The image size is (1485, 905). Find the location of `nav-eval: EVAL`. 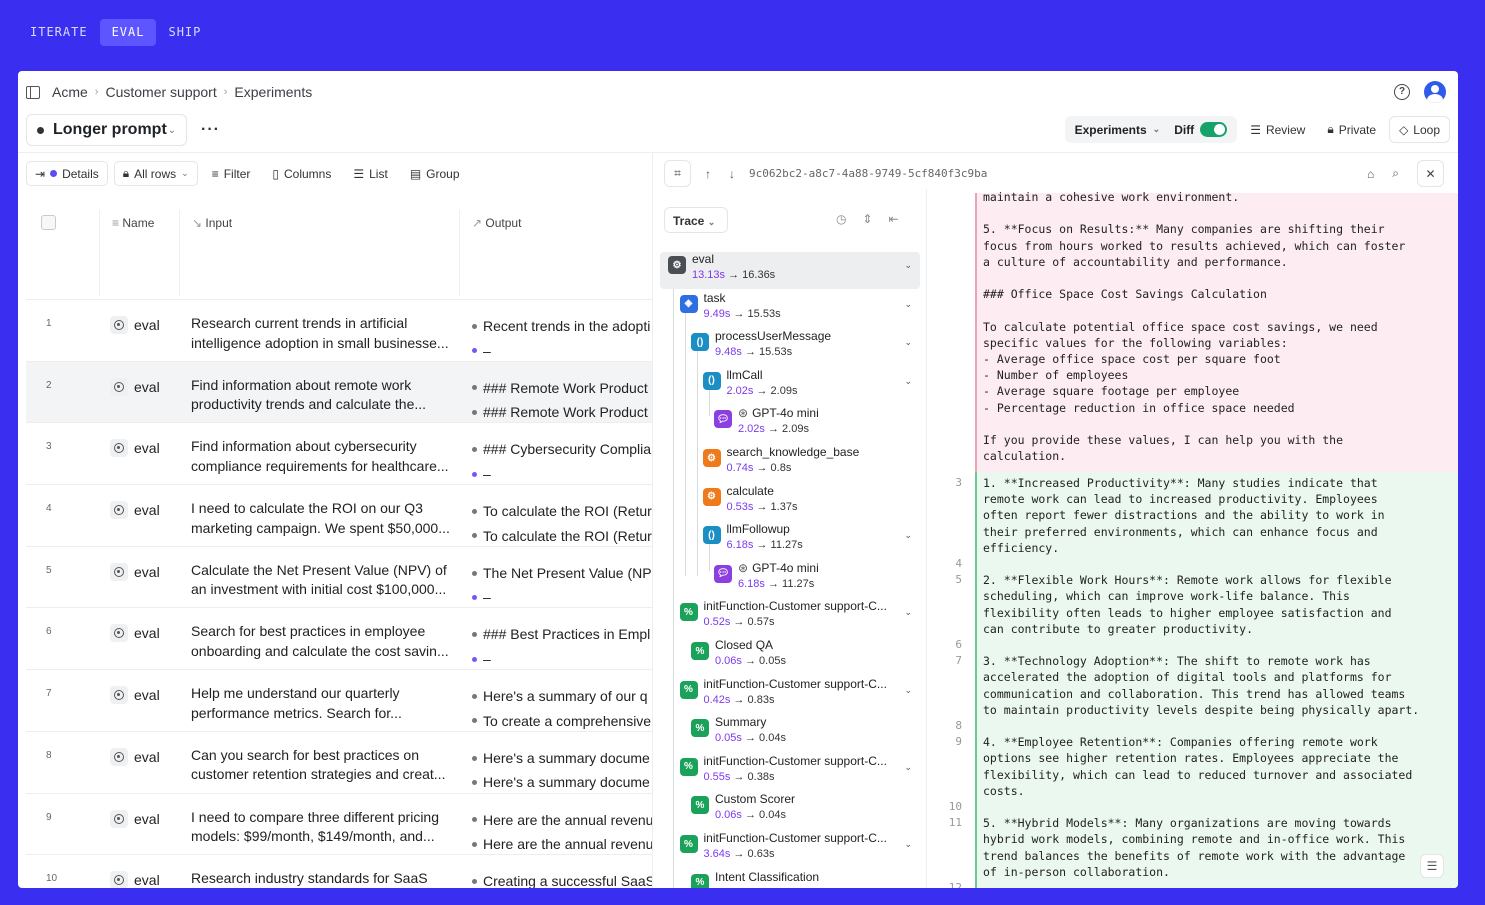

nav-eval: EVAL is located at coordinates (128, 32).